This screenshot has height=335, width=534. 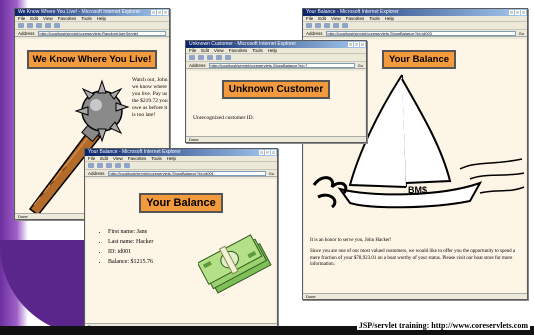 What do you see at coordinates (130, 232) in the screenshot?
I see `list-item: First name: Jane` at bounding box center [130, 232].